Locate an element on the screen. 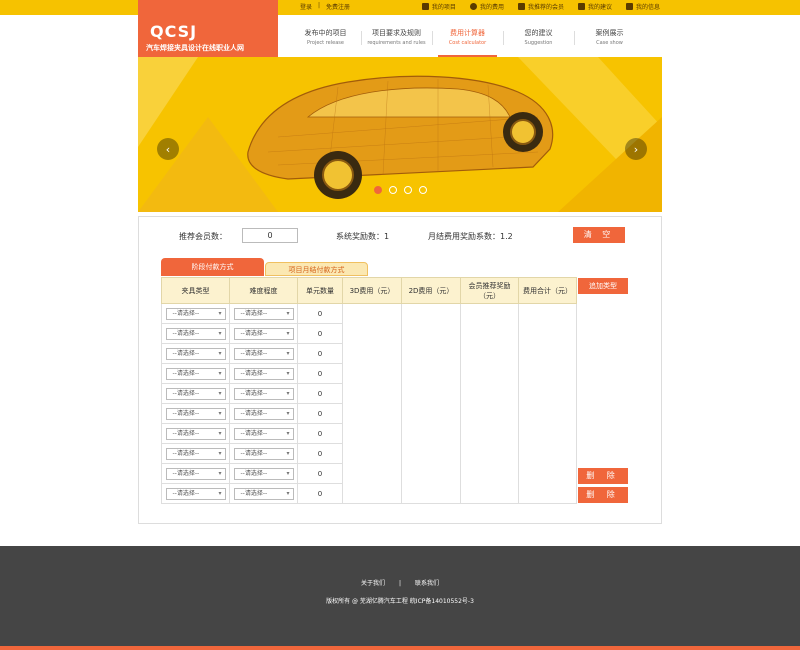  nav-label: 发布中的项目 is located at coordinates (325, 33).